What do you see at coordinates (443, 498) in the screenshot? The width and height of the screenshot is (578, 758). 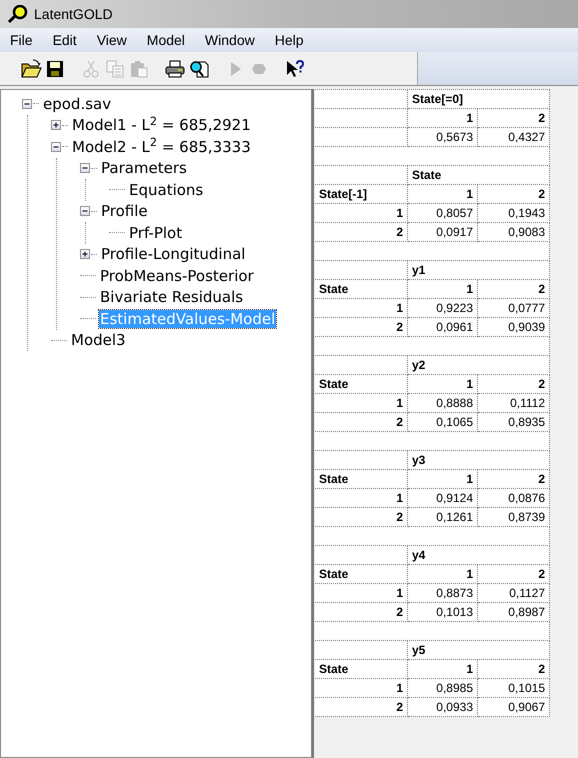 I see `table-cell: 0,9124` at bounding box center [443, 498].